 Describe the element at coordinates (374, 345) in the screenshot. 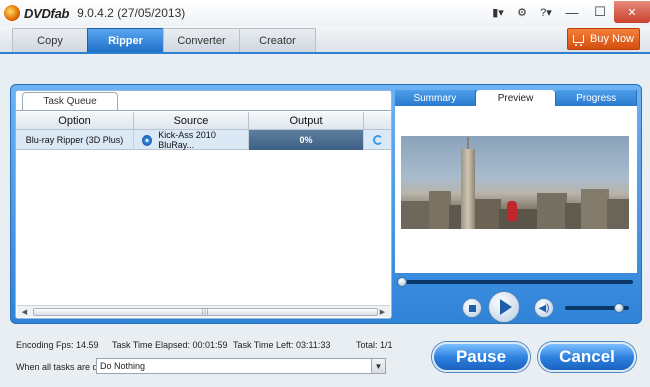

I see `total-count: Total: 1/1` at that location.